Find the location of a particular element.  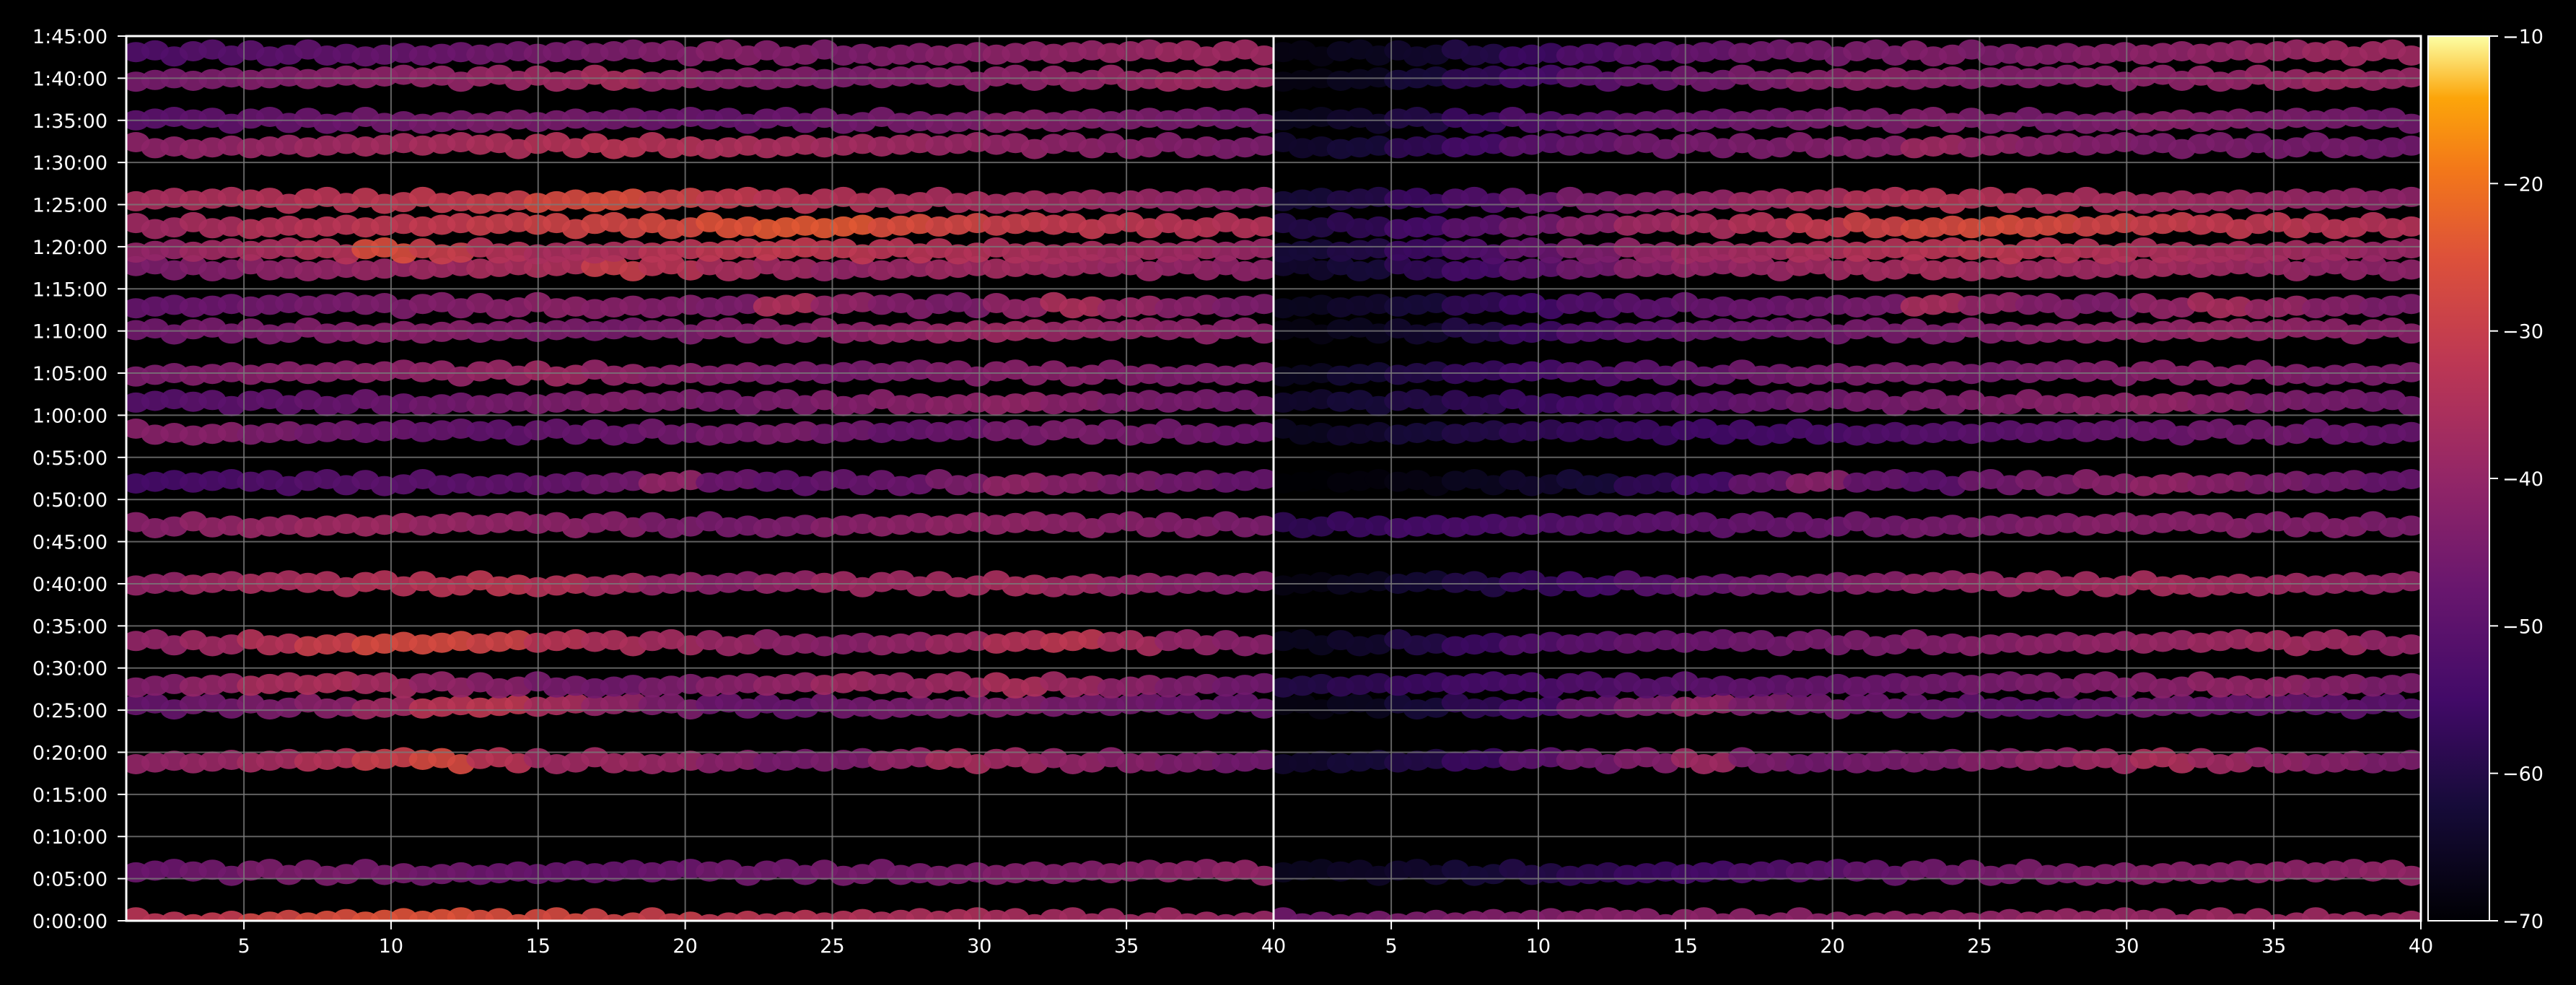

colorbar-tick-label: −30 is located at coordinates (2523, 332).